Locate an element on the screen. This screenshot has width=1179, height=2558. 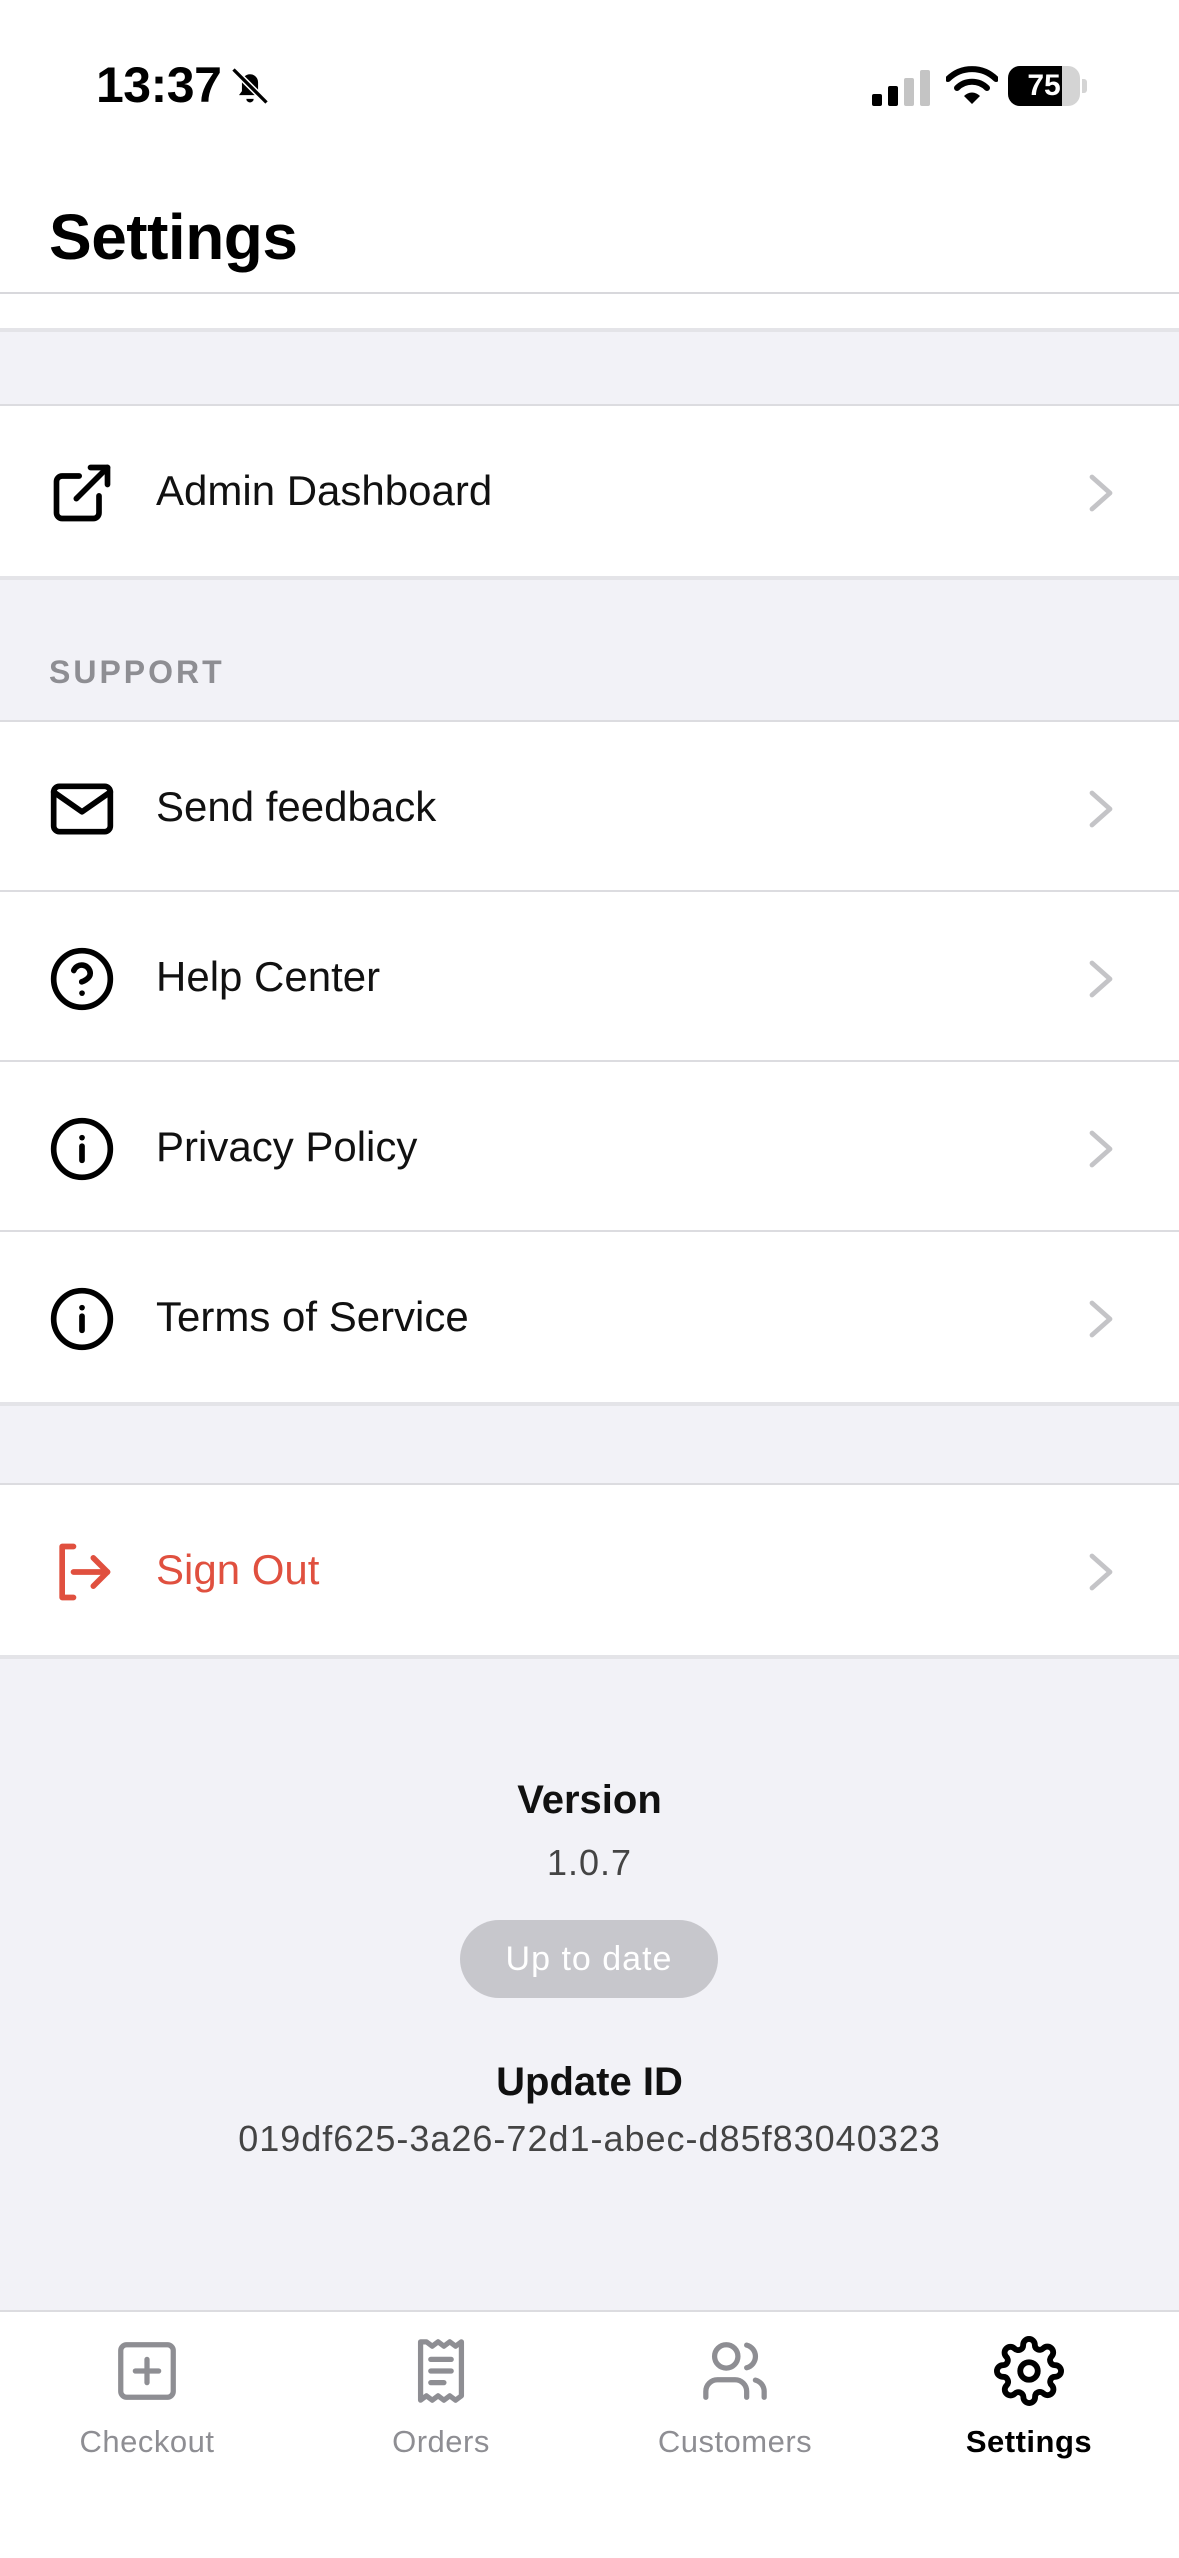
help-circle-icon is located at coordinates (82, 979).